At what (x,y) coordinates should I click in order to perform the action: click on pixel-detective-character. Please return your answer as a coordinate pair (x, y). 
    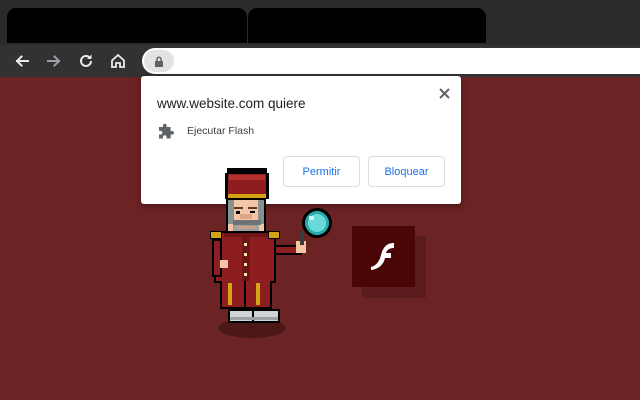
    Looking at the image, I should click on (271, 253).